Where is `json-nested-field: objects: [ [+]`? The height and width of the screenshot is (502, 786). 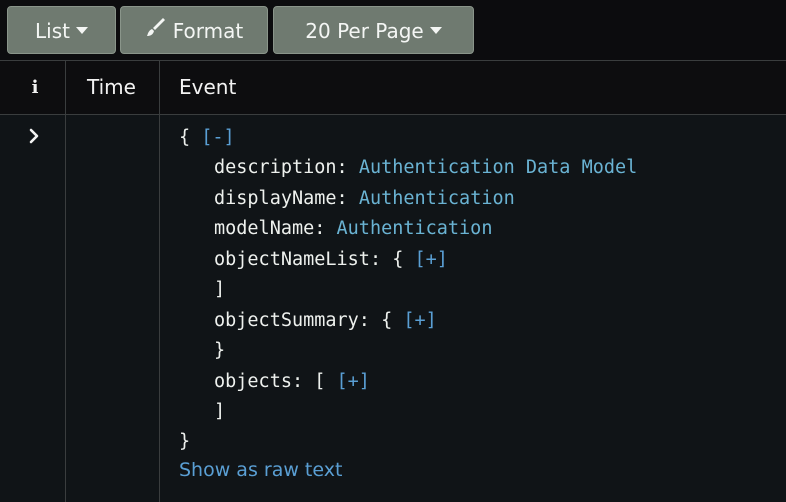 json-nested-field: objects: [ [+] is located at coordinates (292, 381).